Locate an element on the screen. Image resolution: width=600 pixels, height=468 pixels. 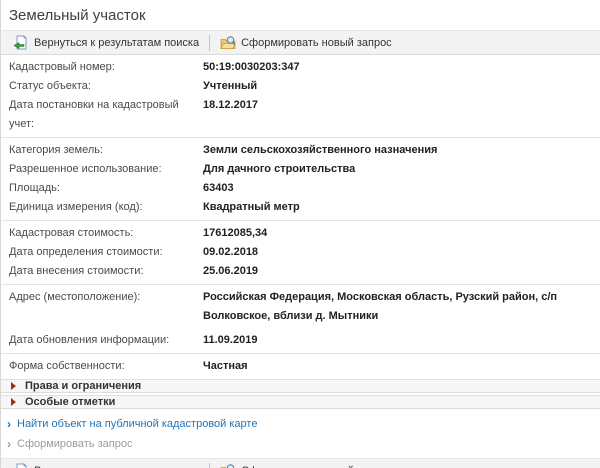
field-label: Дата внесения стоимости: is located at coordinates (76, 271).